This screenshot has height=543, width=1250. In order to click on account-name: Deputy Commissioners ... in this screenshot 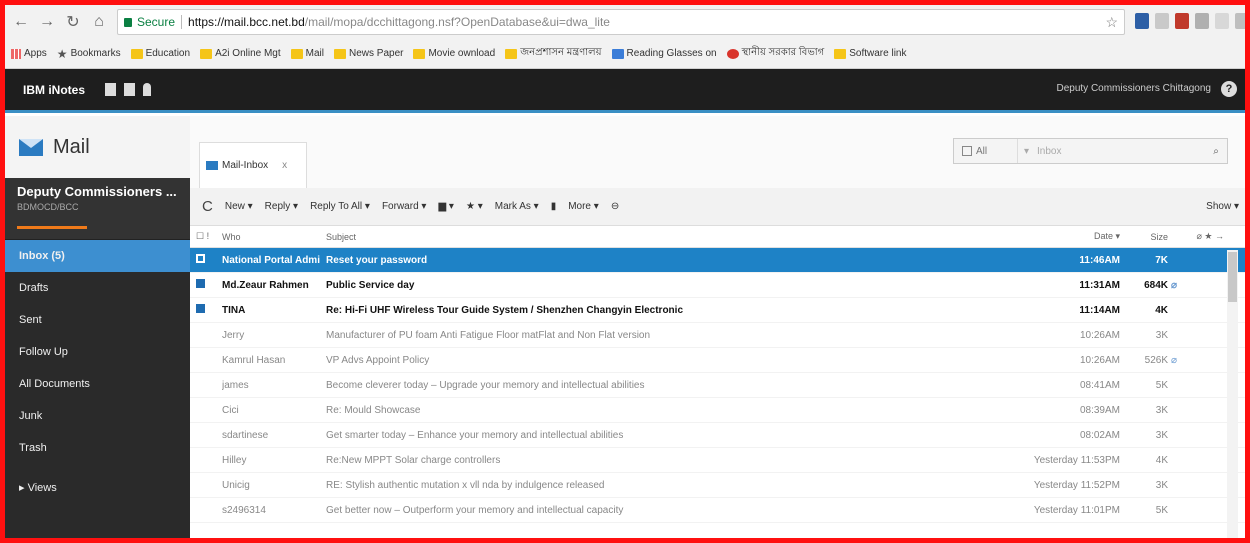, I will do `click(97, 191)`.